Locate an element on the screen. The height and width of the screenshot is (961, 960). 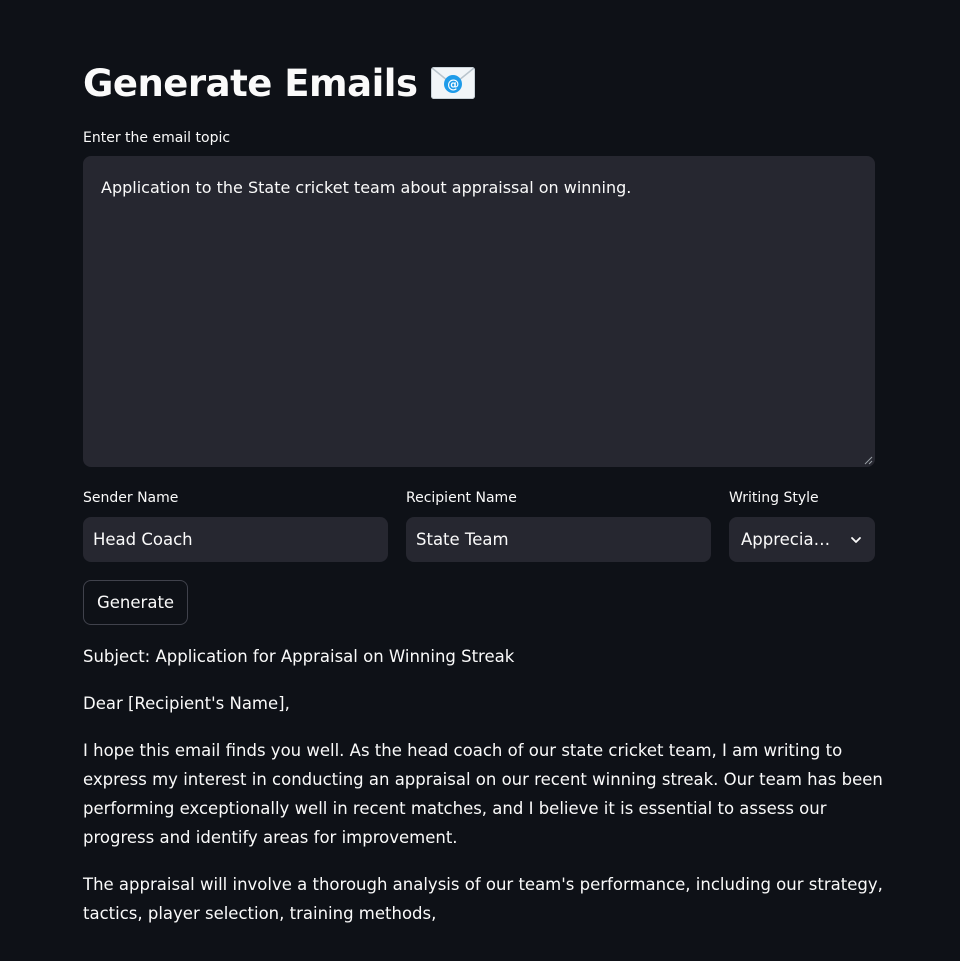
generate-button: Generate is located at coordinates (136, 602).